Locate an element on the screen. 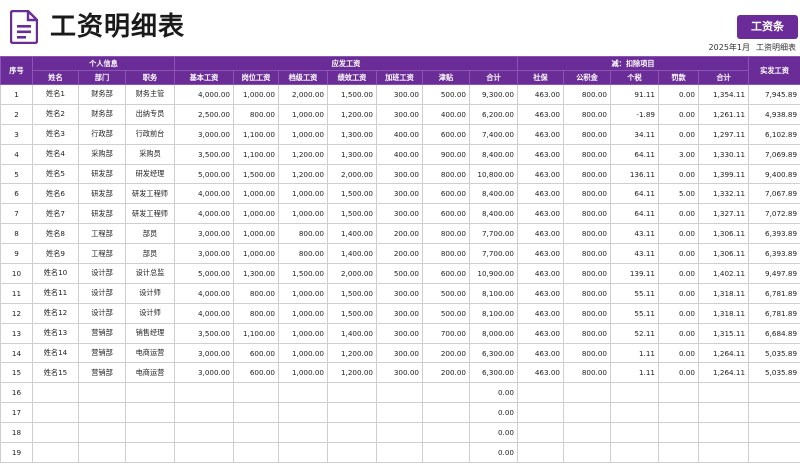 The image size is (800, 464). table-cell: 1,500.00 is located at coordinates (352, 313).